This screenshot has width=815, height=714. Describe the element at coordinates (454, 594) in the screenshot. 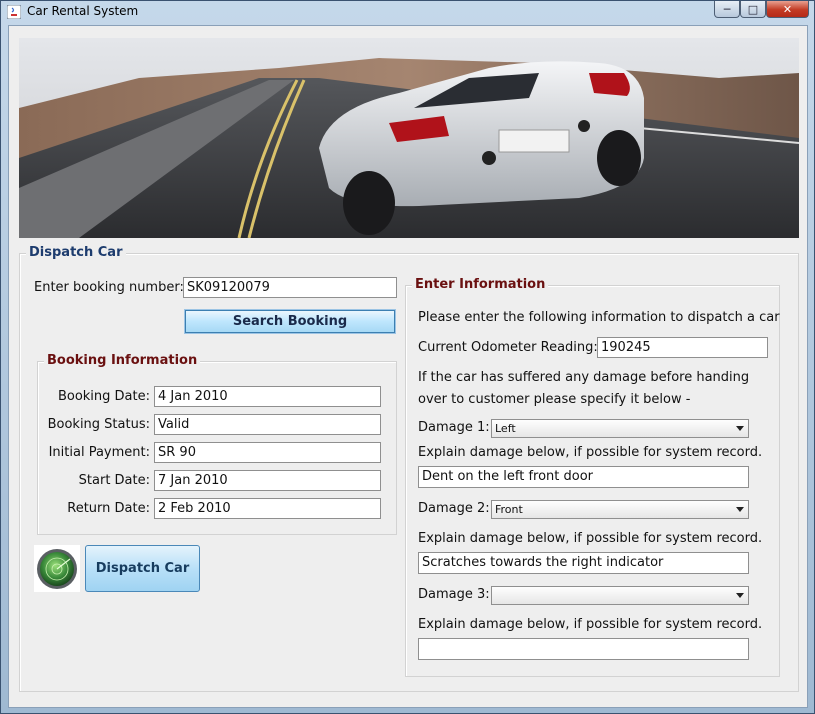

I see `damage-3-label: Damage 3:` at that location.